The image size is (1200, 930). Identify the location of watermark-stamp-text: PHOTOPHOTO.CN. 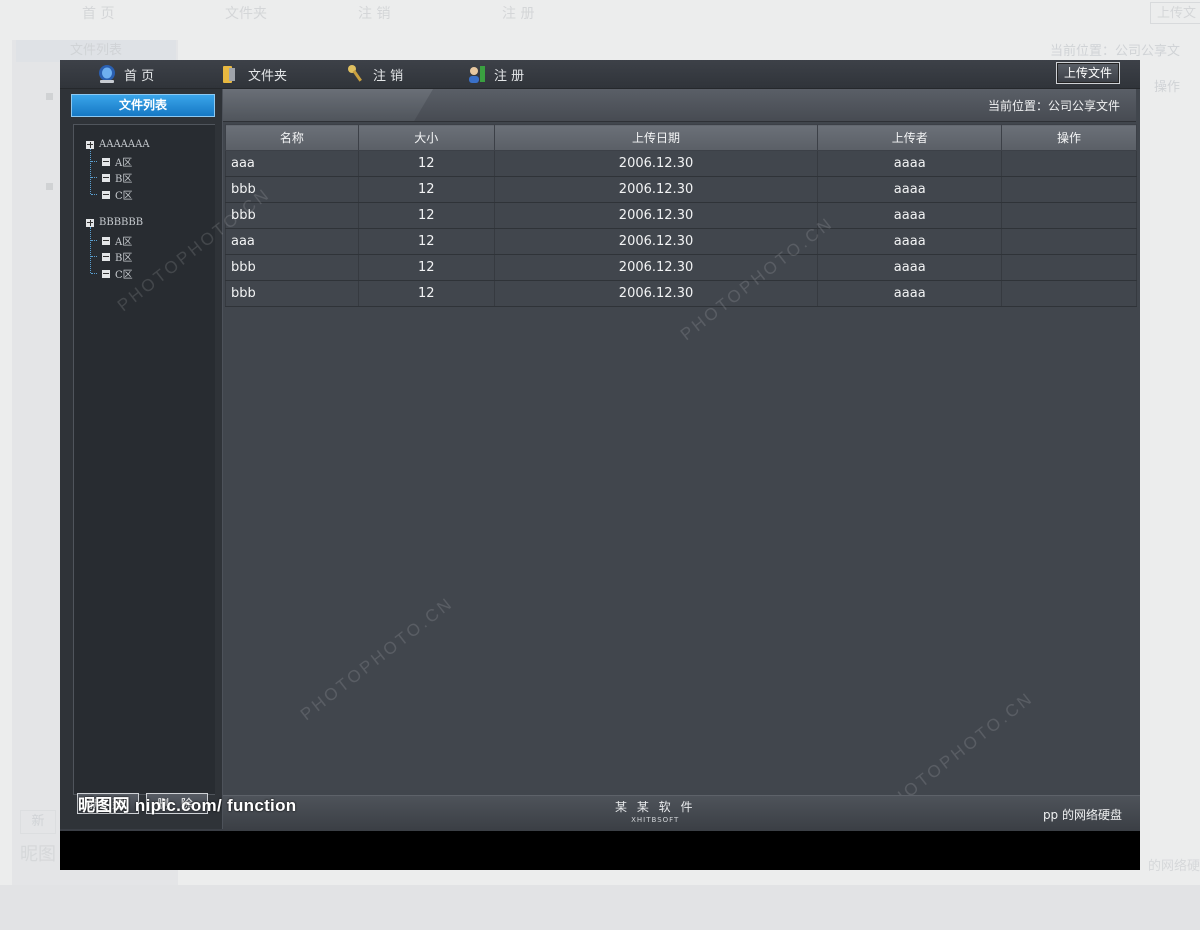
(377, 659).